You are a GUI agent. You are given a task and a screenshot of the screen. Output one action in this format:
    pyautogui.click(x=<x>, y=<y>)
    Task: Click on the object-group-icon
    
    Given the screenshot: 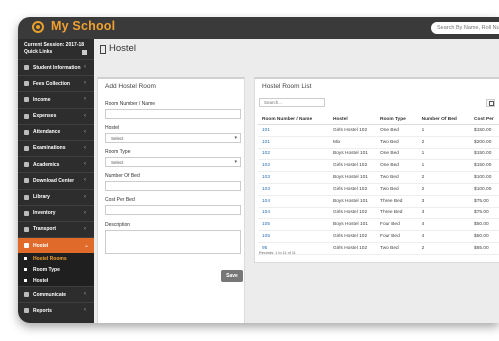 What is the action you would take?
    pyautogui.click(x=26, y=213)
    